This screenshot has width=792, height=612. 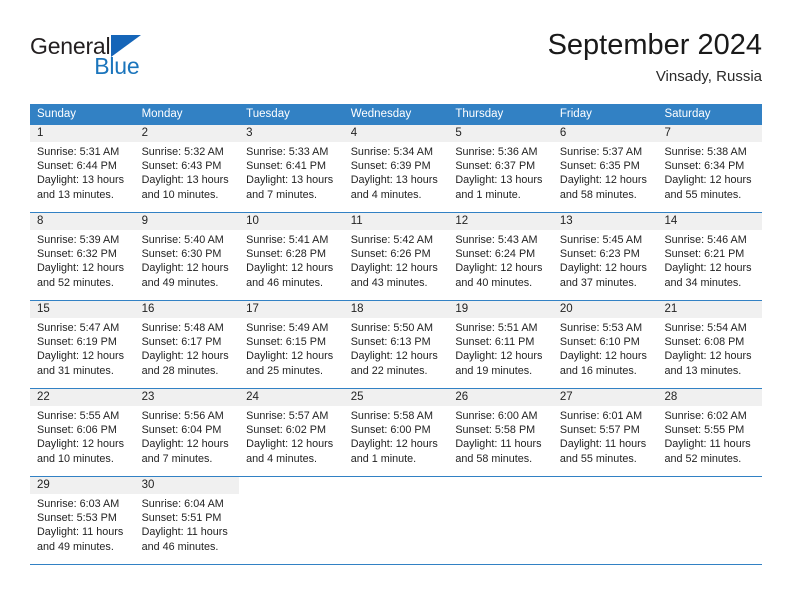 What do you see at coordinates (381, 114) in the screenshot?
I see `weekday-wednesday: Wednesday` at bounding box center [381, 114].